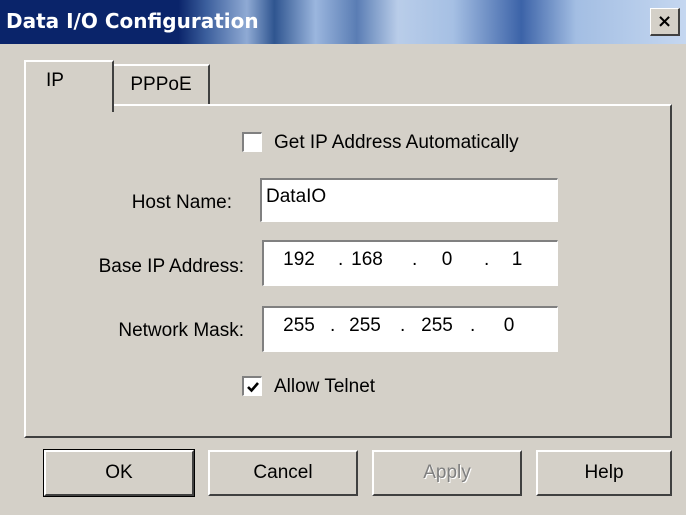 The width and height of the screenshot is (686, 515). What do you see at coordinates (409, 200) in the screenshot?
I see `host-name-input: DataIO` at bounding box center [409, 200].